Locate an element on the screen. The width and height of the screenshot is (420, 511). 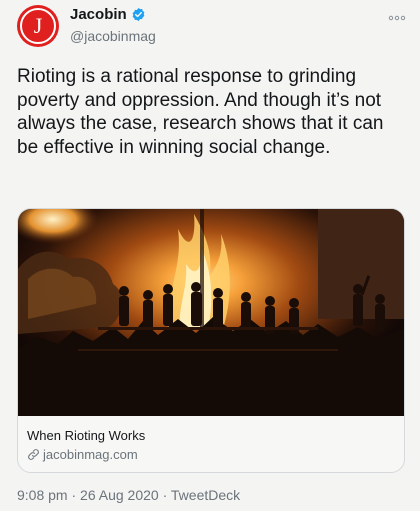
link-card-domain-row: jacobinmag.com is located at coordinates (82, 454).